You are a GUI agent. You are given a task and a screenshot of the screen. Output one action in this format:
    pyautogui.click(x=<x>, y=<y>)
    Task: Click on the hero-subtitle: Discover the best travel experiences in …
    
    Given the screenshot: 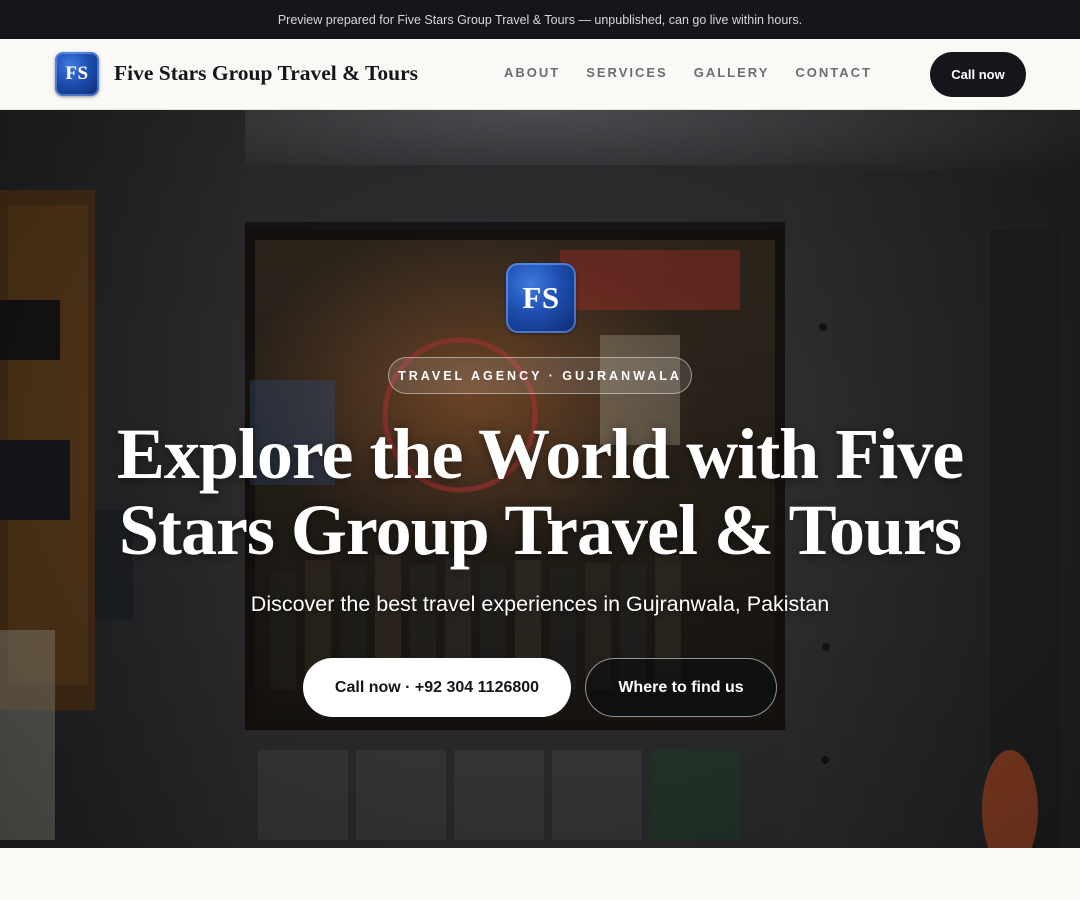 What is the action you would take?
    pyautogui.click(x=540, y=604)
    